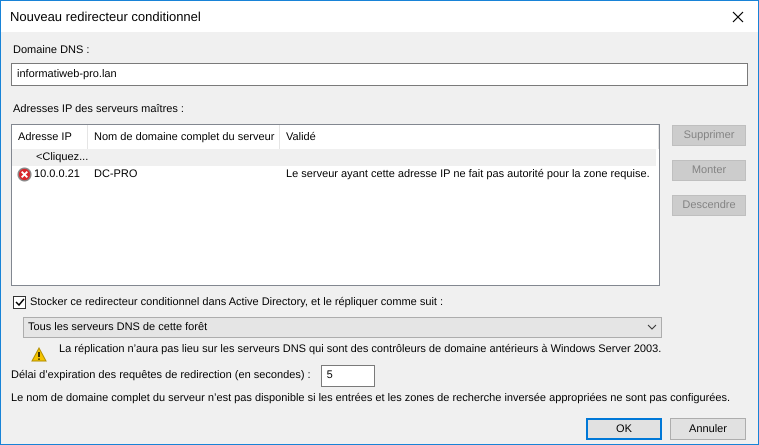  What do you see at coordinates (468, 174) in the screenshot?
I see `table-cell: Le serveur ayant cette adresse IP ne fait pas autorité pour la zone requise.` at bounding box center [468, 174].